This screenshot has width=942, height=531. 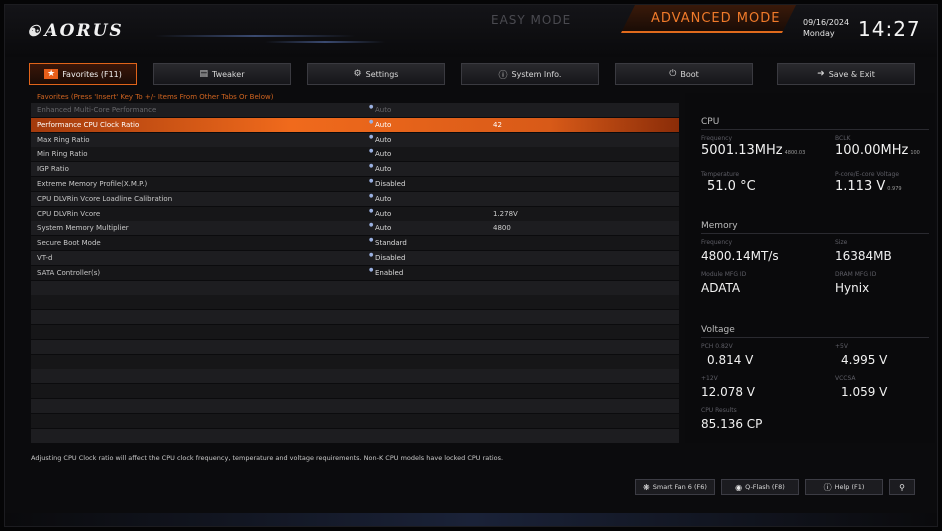 I want to click on clock: 14:27, so click(x=889, y=29).